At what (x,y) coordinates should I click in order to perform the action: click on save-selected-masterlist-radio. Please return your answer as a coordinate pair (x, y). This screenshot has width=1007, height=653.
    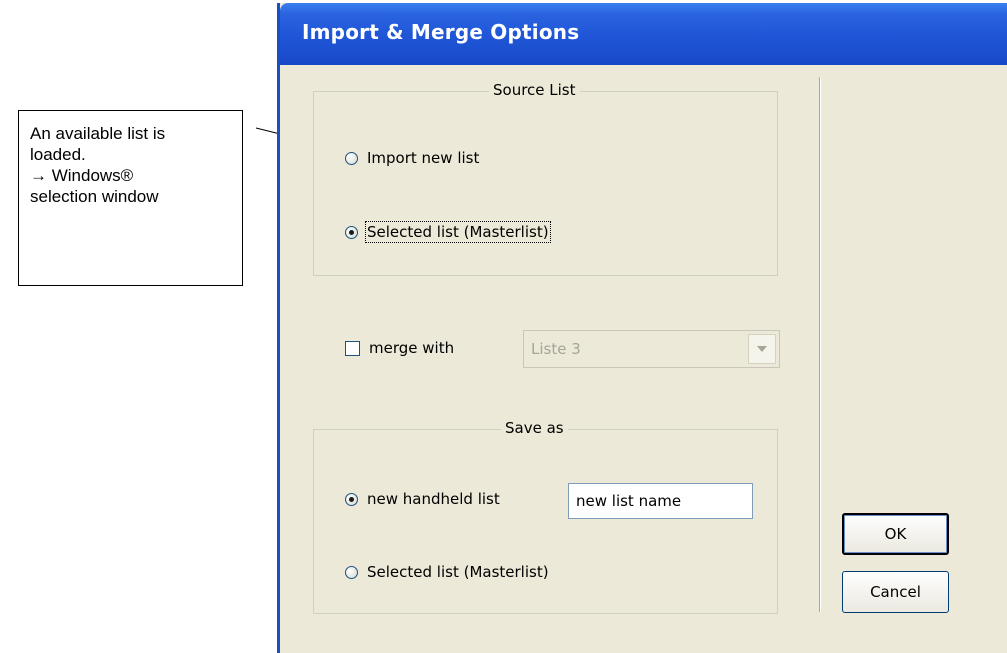
    Looking at the image, I should click on (351, 572).